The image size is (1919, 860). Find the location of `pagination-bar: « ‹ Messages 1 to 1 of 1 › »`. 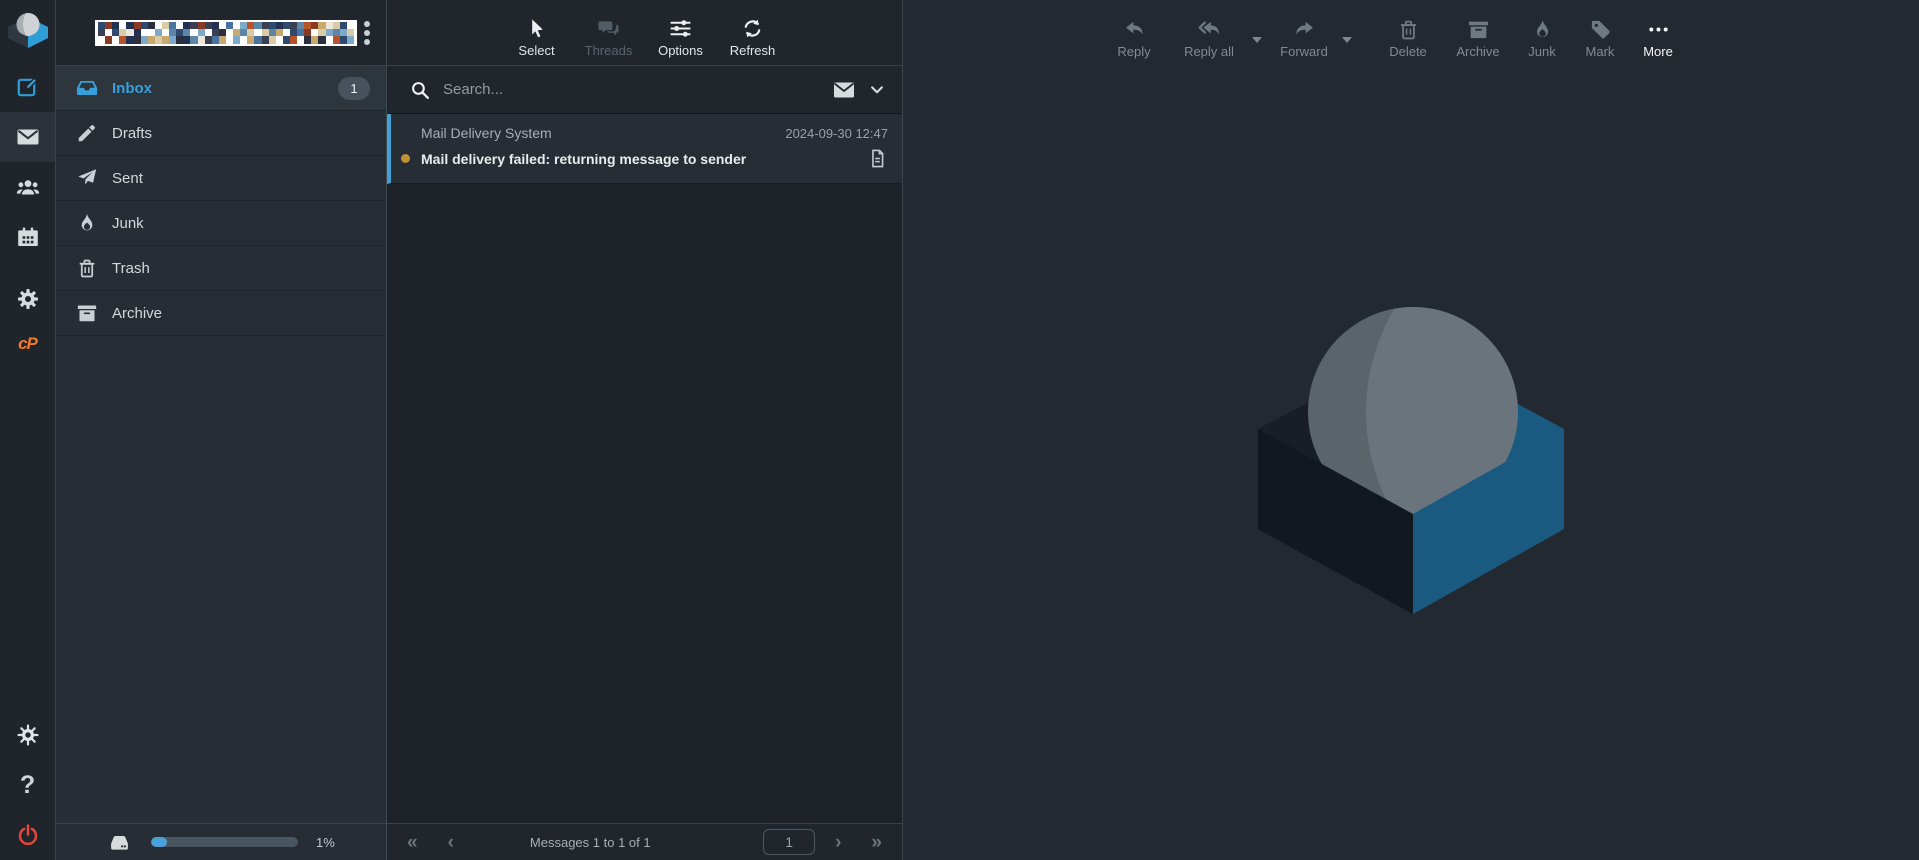

pagination-bar: « ‹ Messages 1 to 1 of 1 › » is located at coordinates (644, 841).